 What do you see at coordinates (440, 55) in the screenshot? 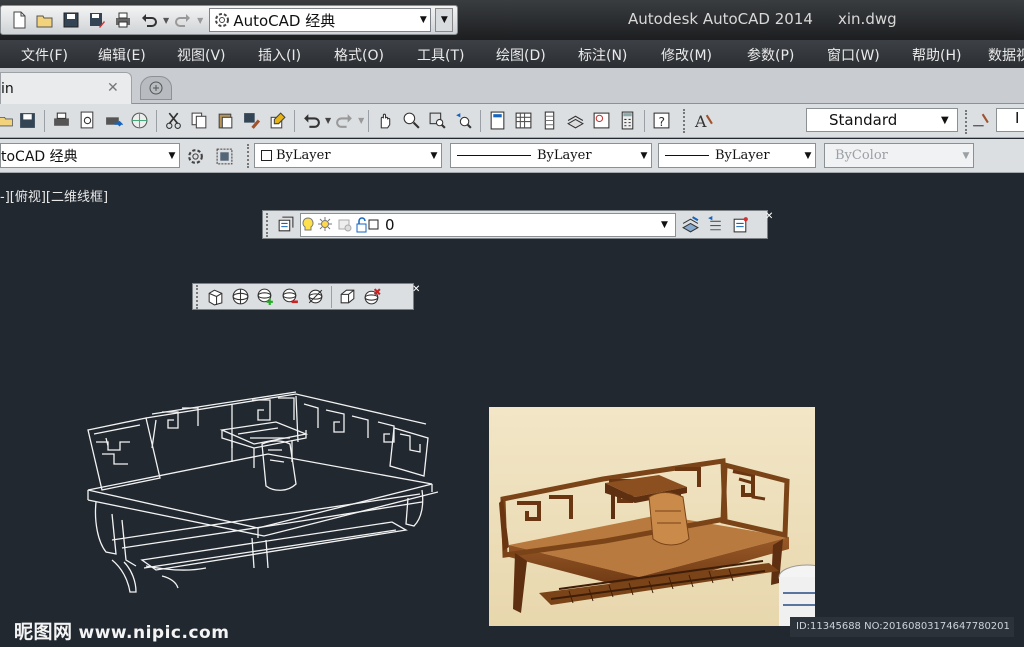
I see `menu-tools: 工具(T)` at bounding box center [440, 55].